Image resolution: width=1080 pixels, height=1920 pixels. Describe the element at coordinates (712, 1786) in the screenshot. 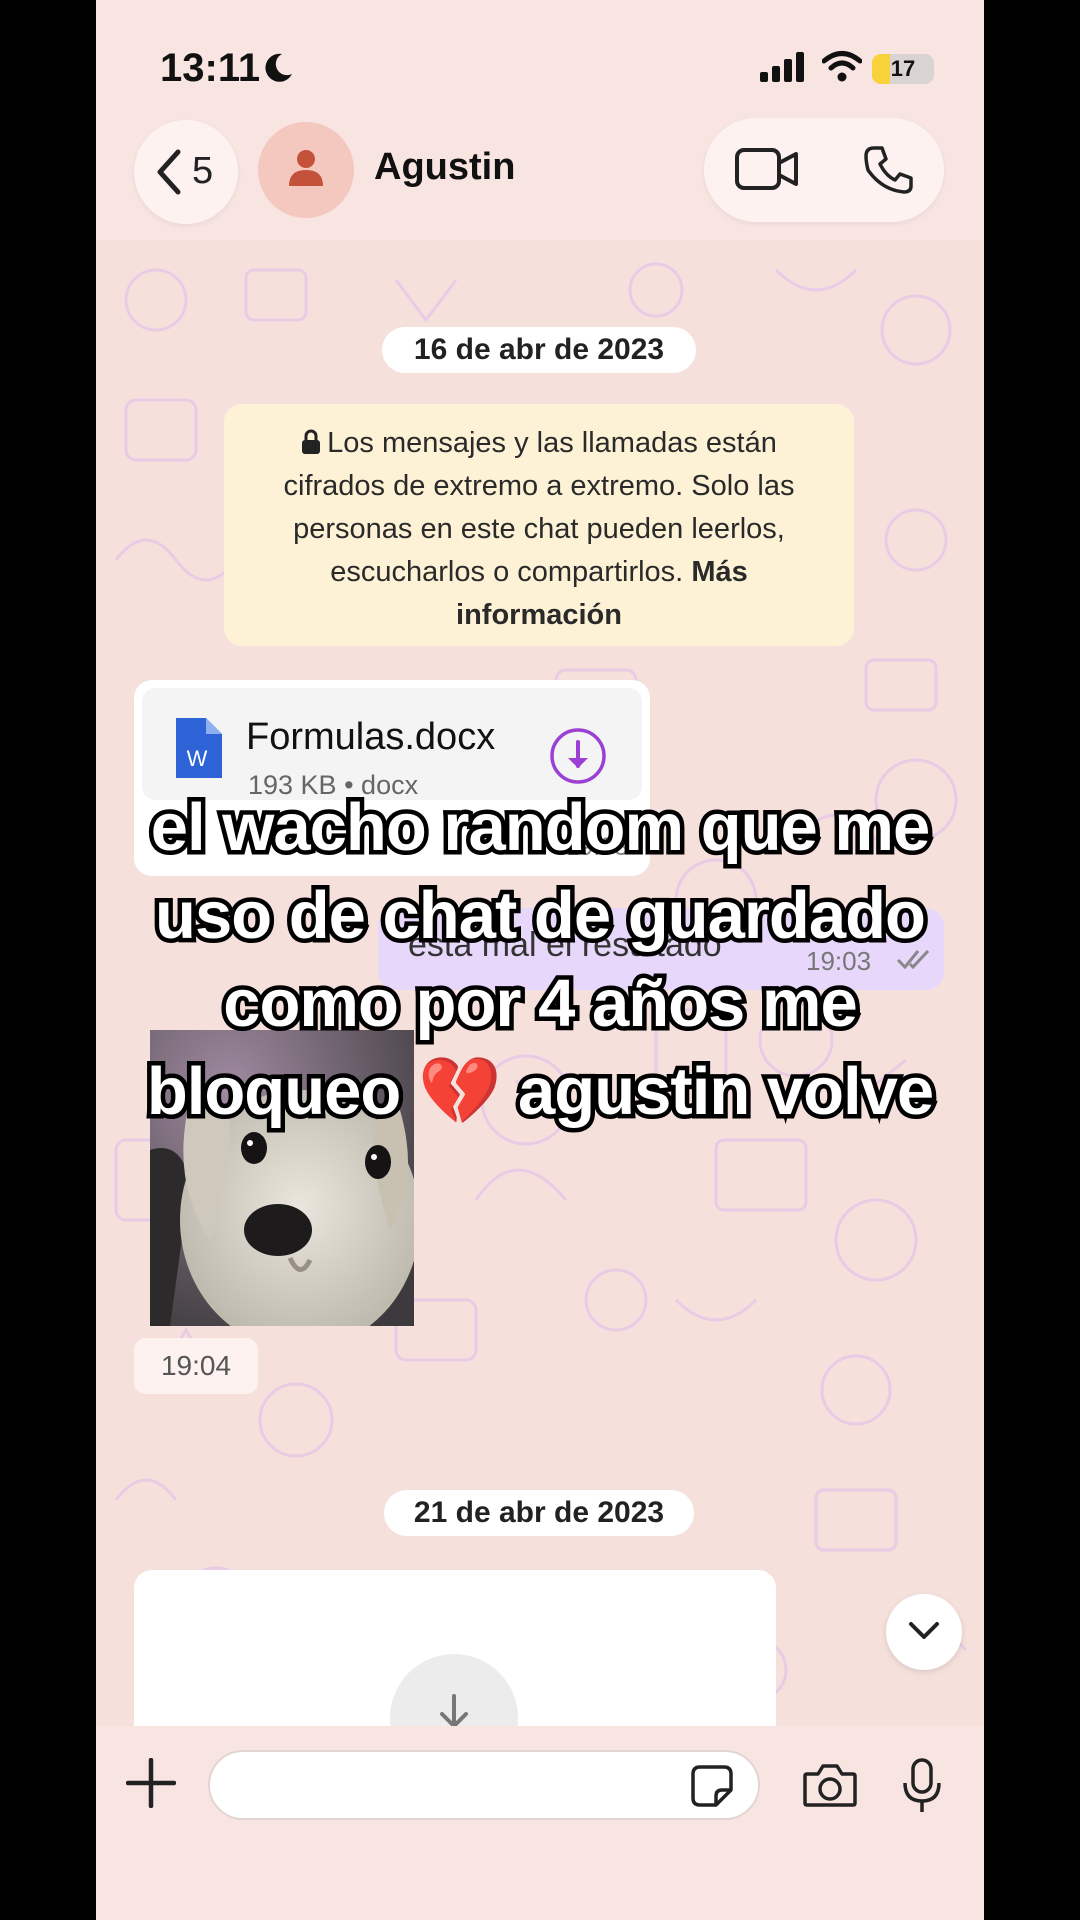

I see `sticker-icon` at that location.